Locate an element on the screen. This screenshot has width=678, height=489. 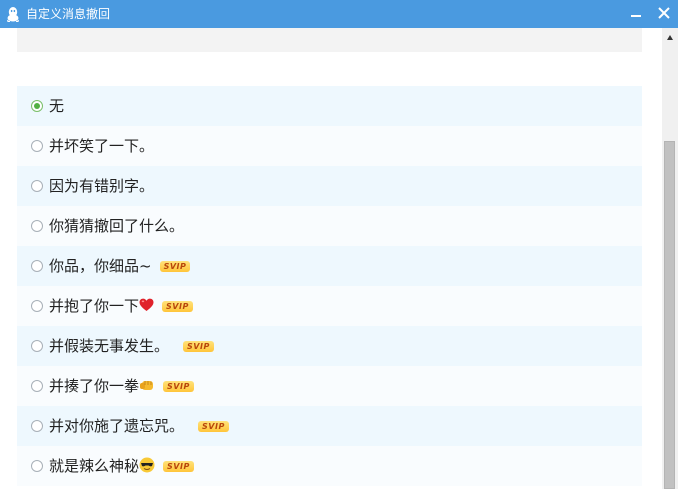
scroll-up-button is located at coordinates (670, 37).